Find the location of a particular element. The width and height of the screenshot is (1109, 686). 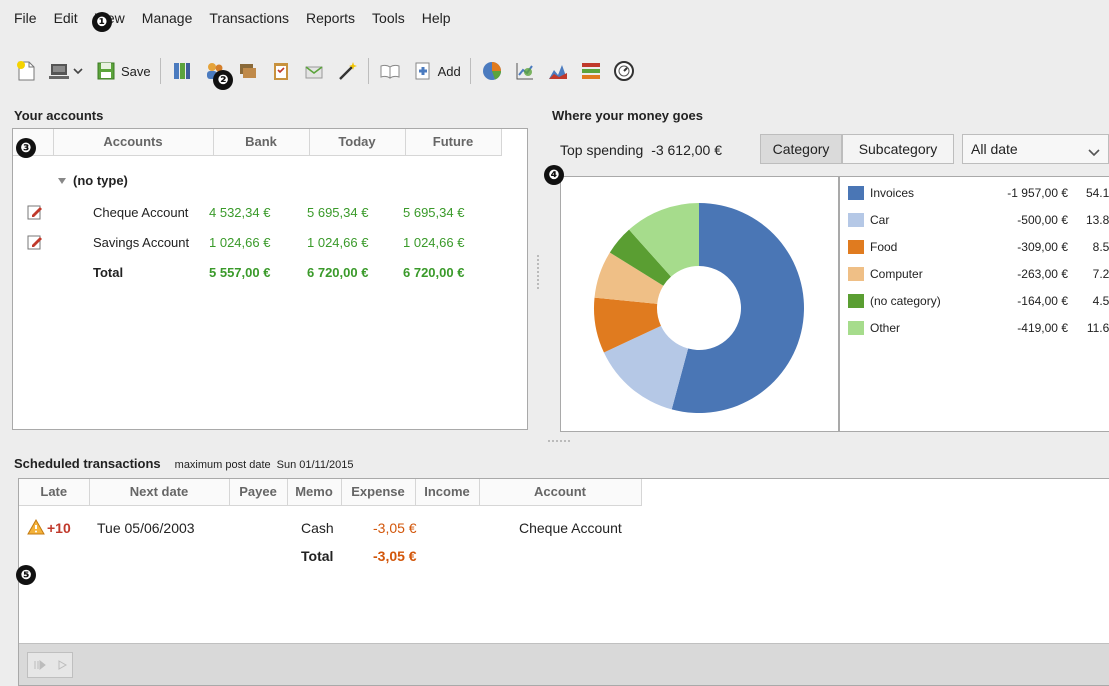

toolbar: Save Add is located at coordinates (554, 71).